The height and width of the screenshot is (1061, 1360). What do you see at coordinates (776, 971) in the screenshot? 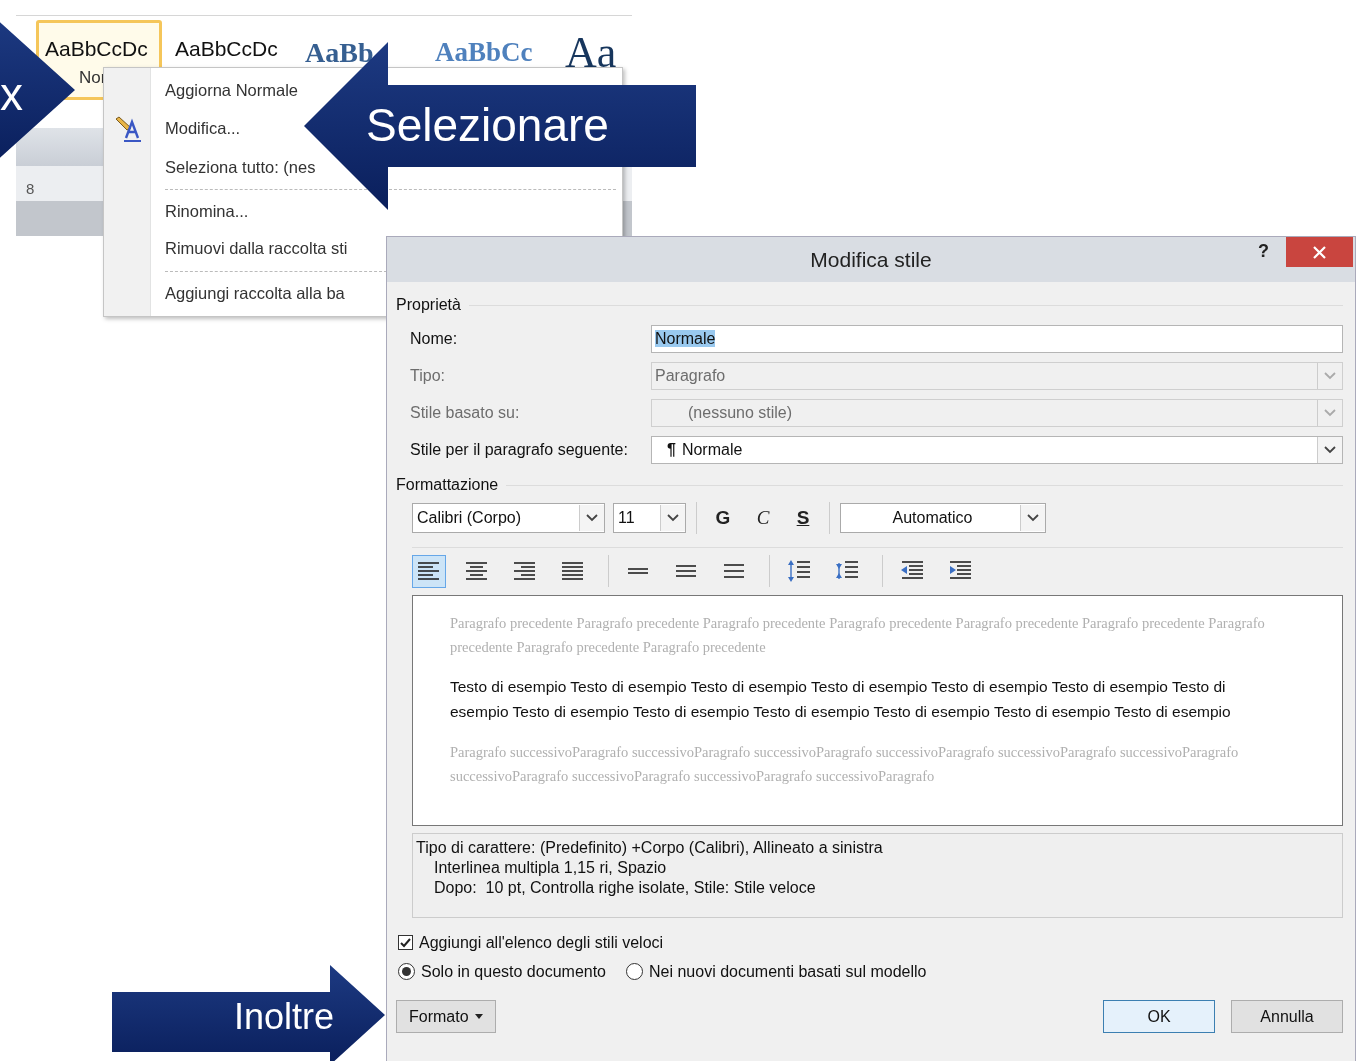
I see `radio-option: Nei nuovi documenti basati sul modello` at bounding box center [776, 971].